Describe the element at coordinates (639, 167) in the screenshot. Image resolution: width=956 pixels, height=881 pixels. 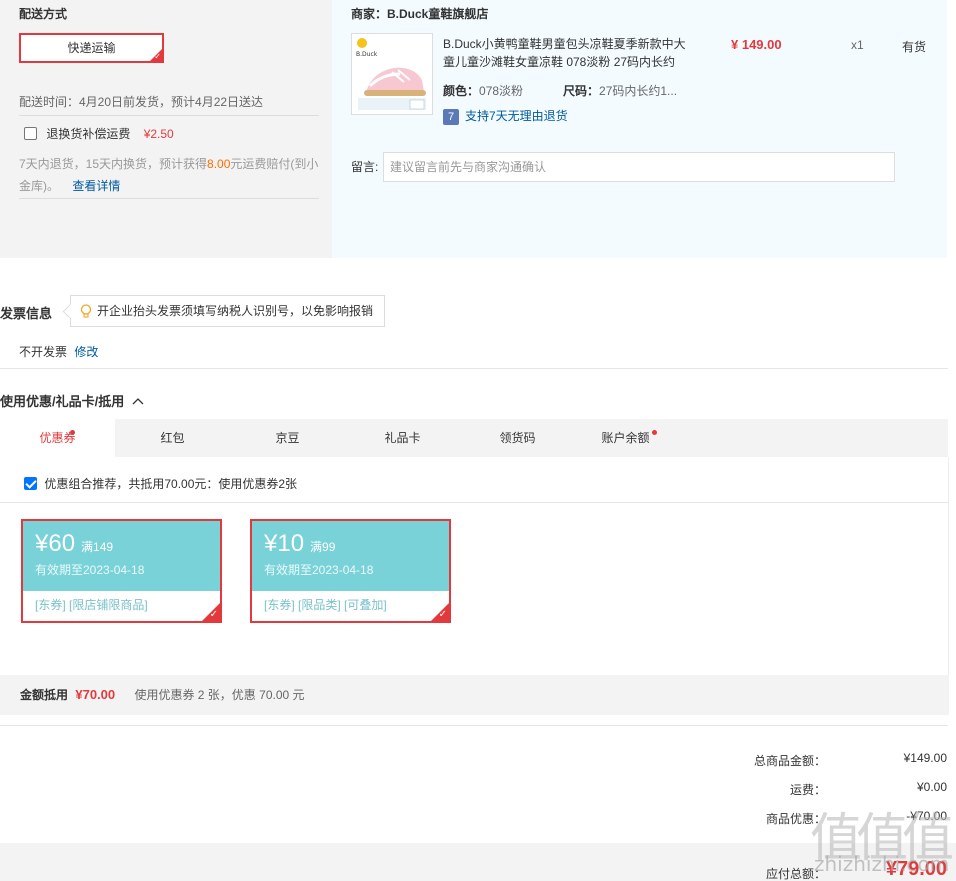
I see `message-input: 建议留言前先与商家沟通确认` at that location.